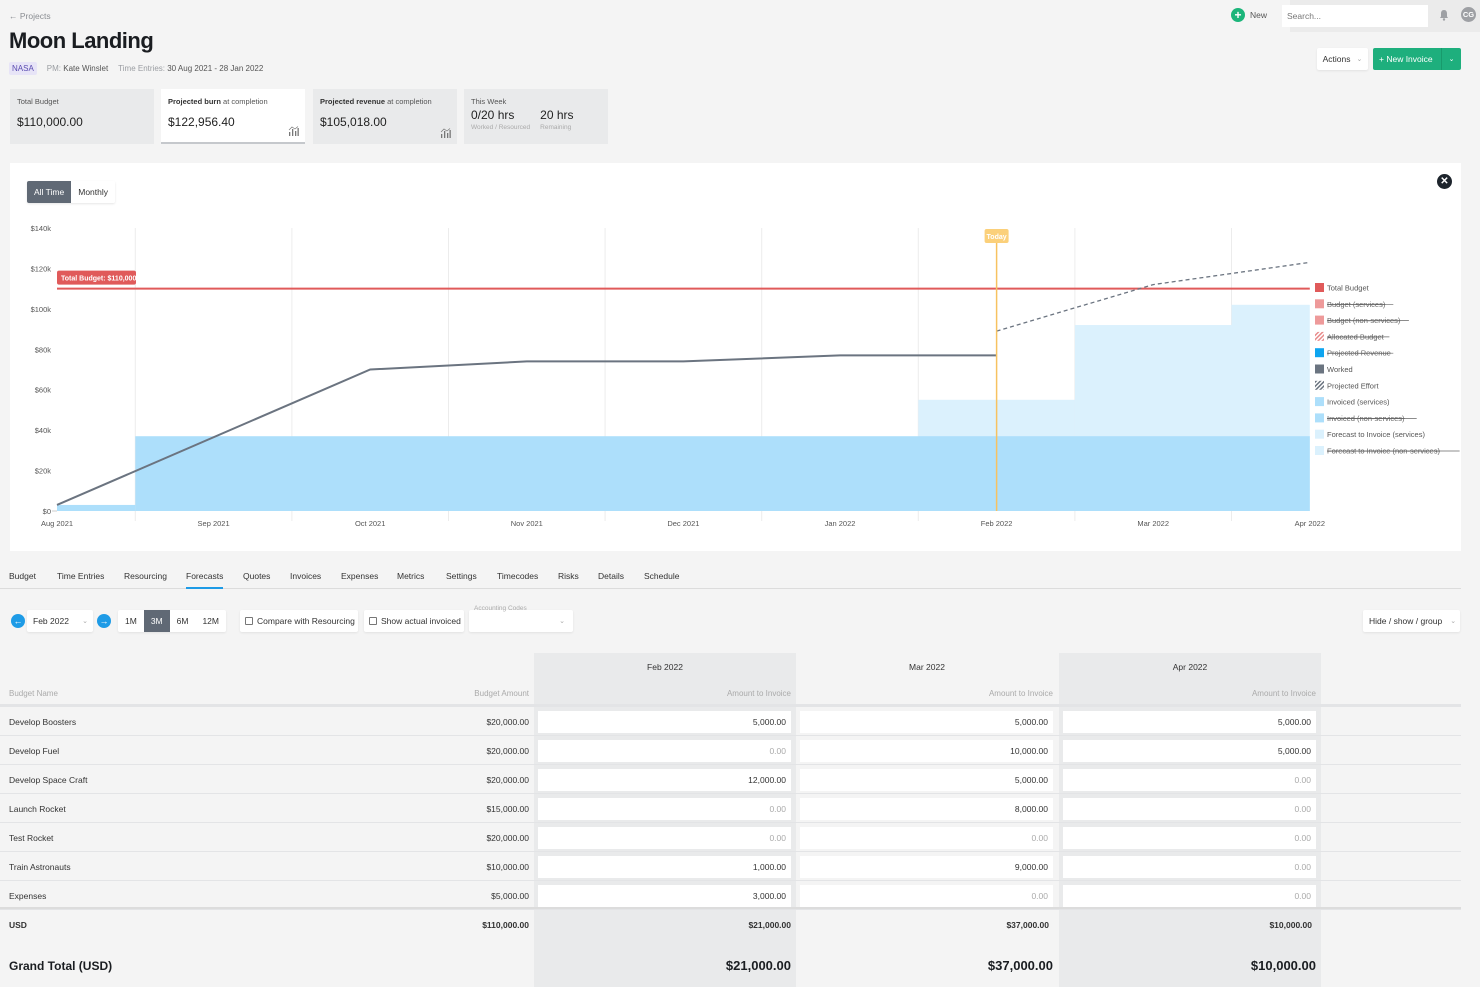  I want to click on budget-name-header: Budget Name, so click(33, 693).